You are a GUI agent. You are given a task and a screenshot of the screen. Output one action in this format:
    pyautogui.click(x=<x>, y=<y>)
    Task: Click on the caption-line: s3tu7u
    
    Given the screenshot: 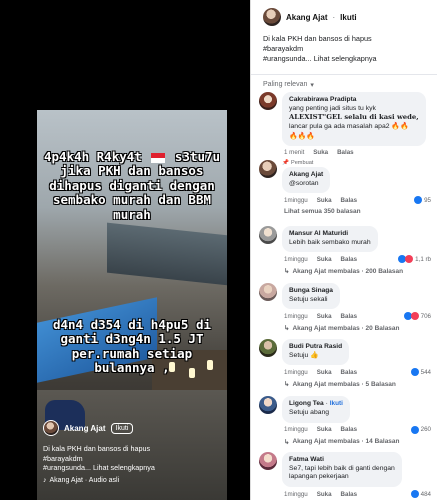 What is the action you would take?
    pyautogui.click(x=197, y=156)
    